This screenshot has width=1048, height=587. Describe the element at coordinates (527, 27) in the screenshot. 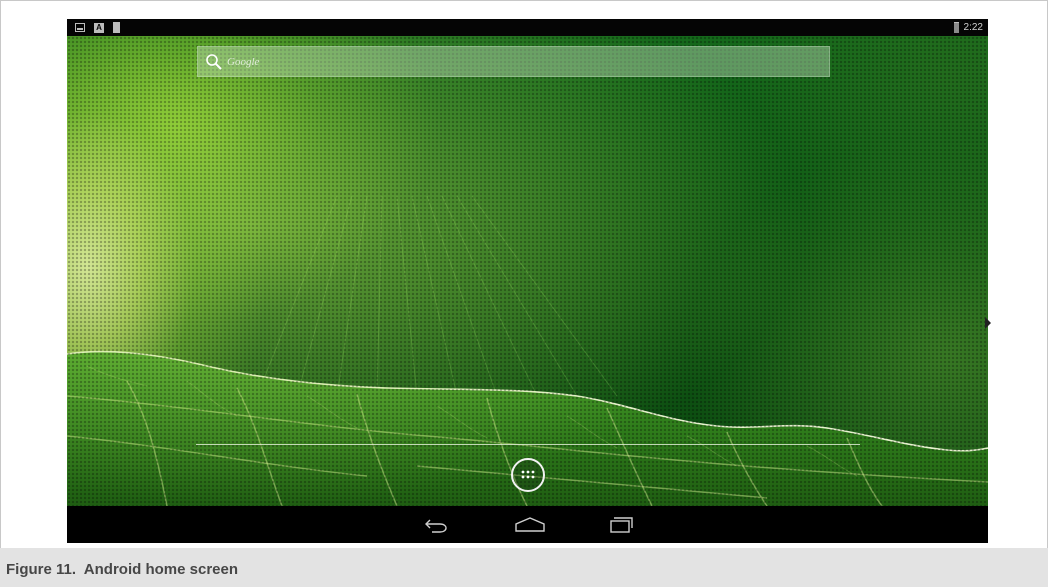

I see `status-bar: A 2:22` at that location.